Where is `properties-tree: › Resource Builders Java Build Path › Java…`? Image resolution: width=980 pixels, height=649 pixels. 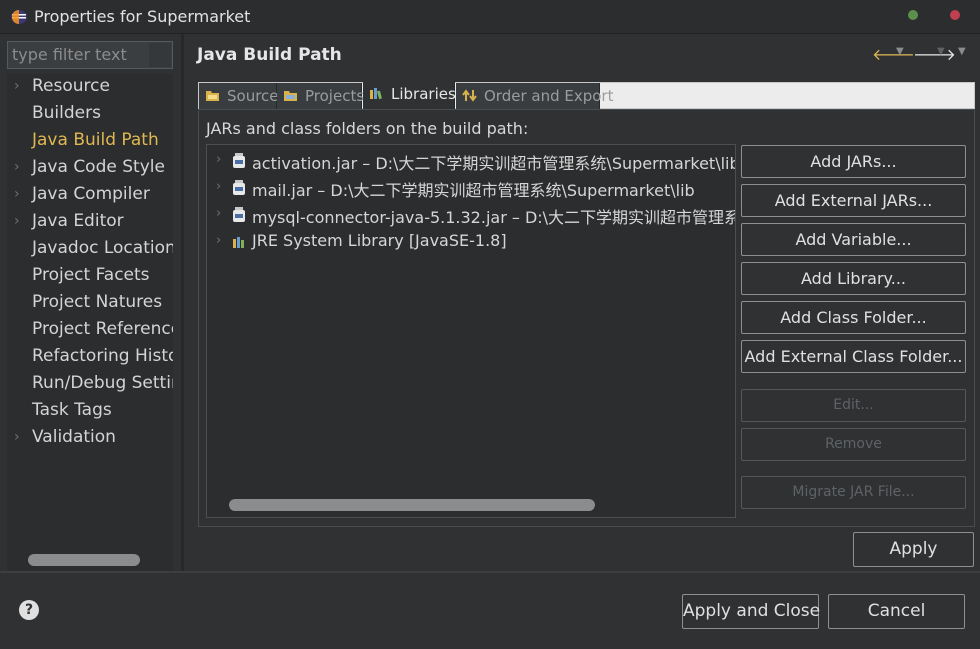
properties-tree: › Resource Builders Java Build Path › Java… is located at coordinates (90, 322).